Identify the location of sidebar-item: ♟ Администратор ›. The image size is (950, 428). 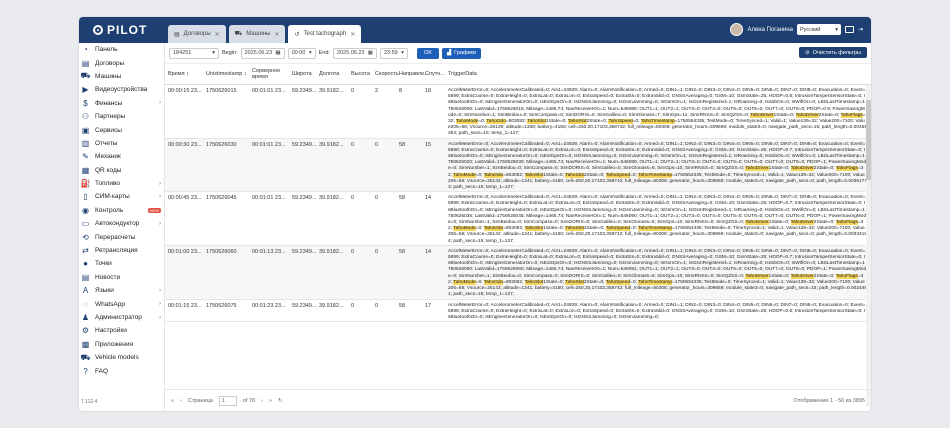
(121, 317).